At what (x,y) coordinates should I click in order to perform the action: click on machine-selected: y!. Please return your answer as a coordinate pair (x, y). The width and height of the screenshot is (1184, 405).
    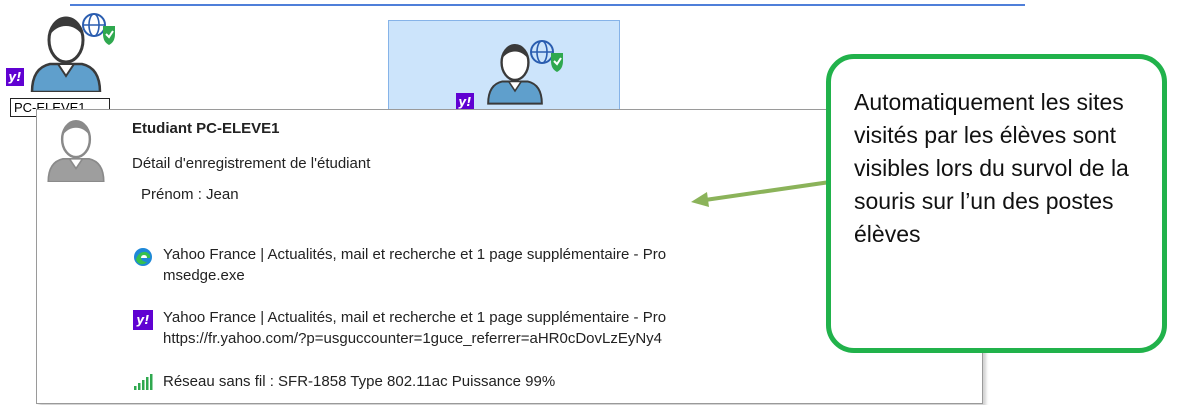
    Looking at the image, I should click on (504, 70).